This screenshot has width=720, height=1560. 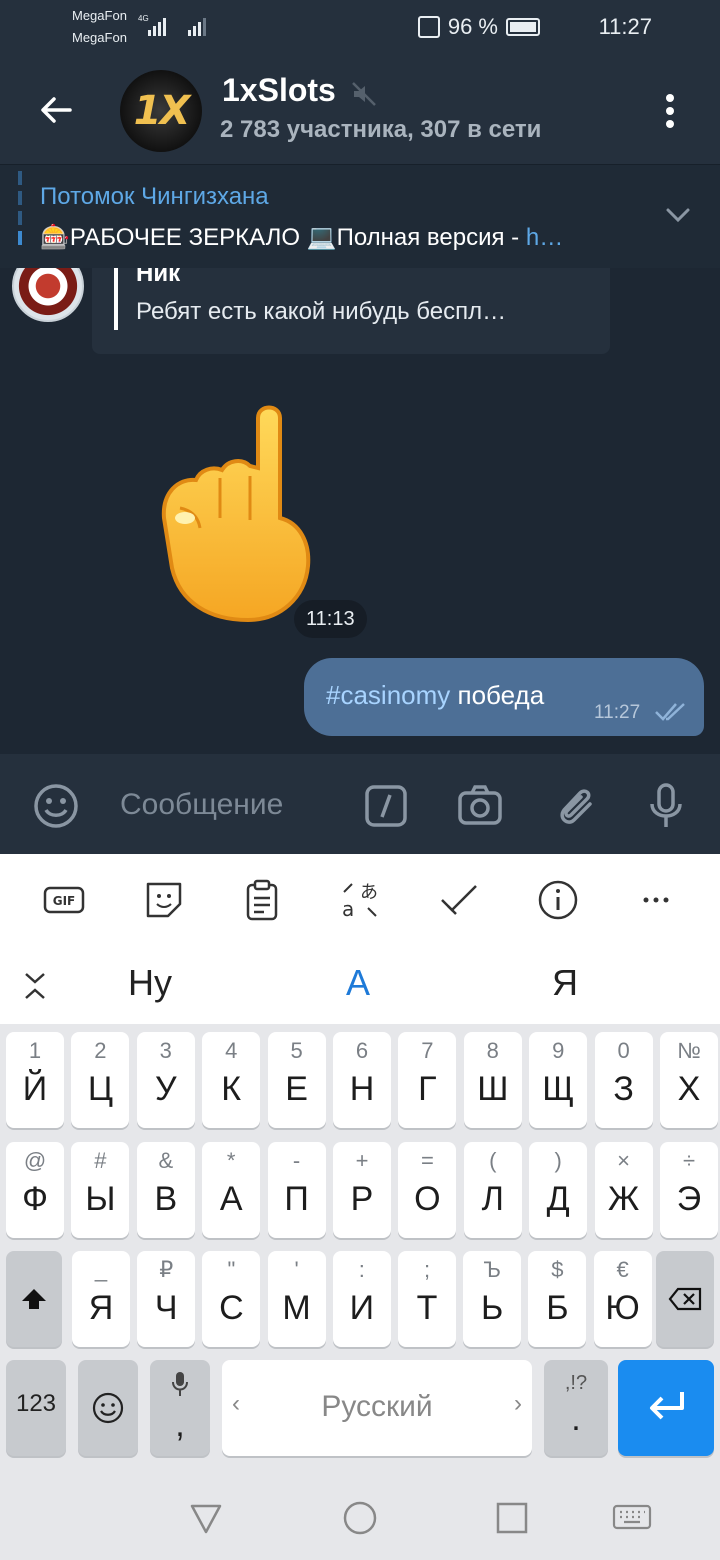 I want to click on key-row1-3: 4К, so click(x=231, y=1080).